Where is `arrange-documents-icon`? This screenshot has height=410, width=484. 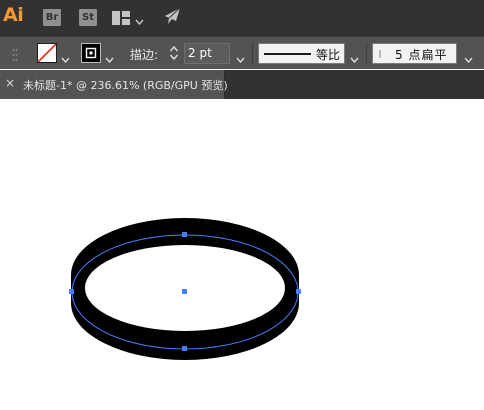 arrange-documents-icon is located at coordinates (121, 19).